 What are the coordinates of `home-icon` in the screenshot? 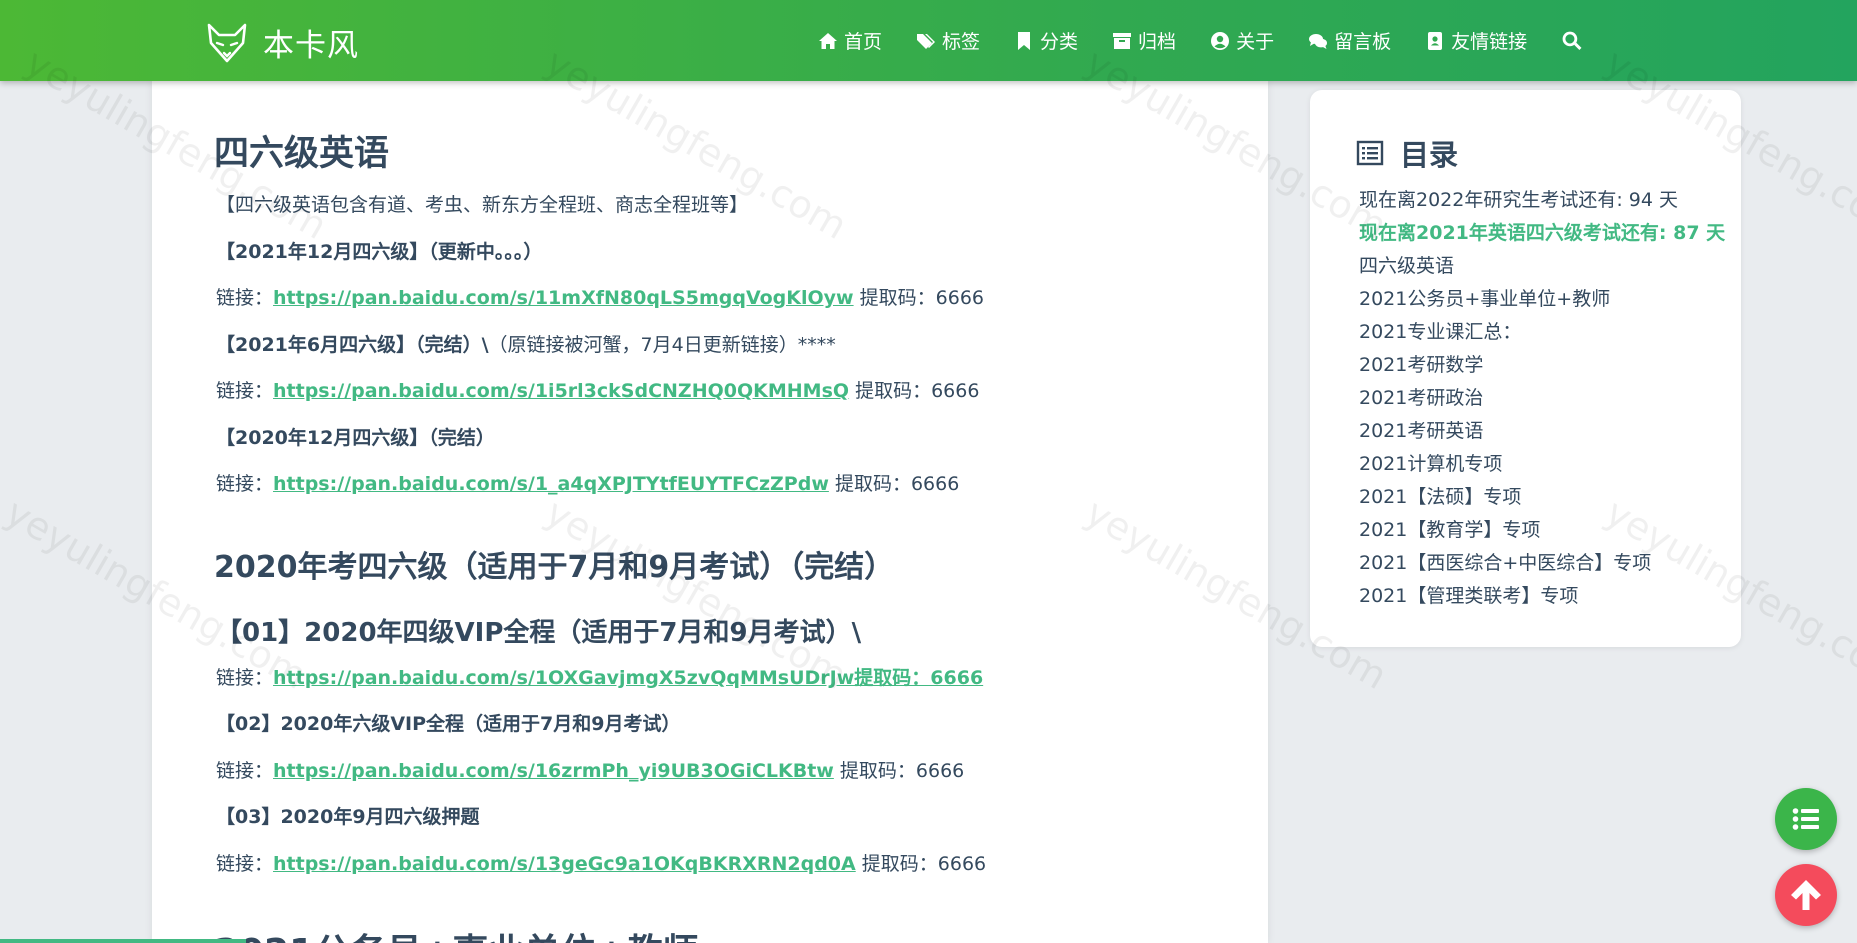 It's located at (828, 40).